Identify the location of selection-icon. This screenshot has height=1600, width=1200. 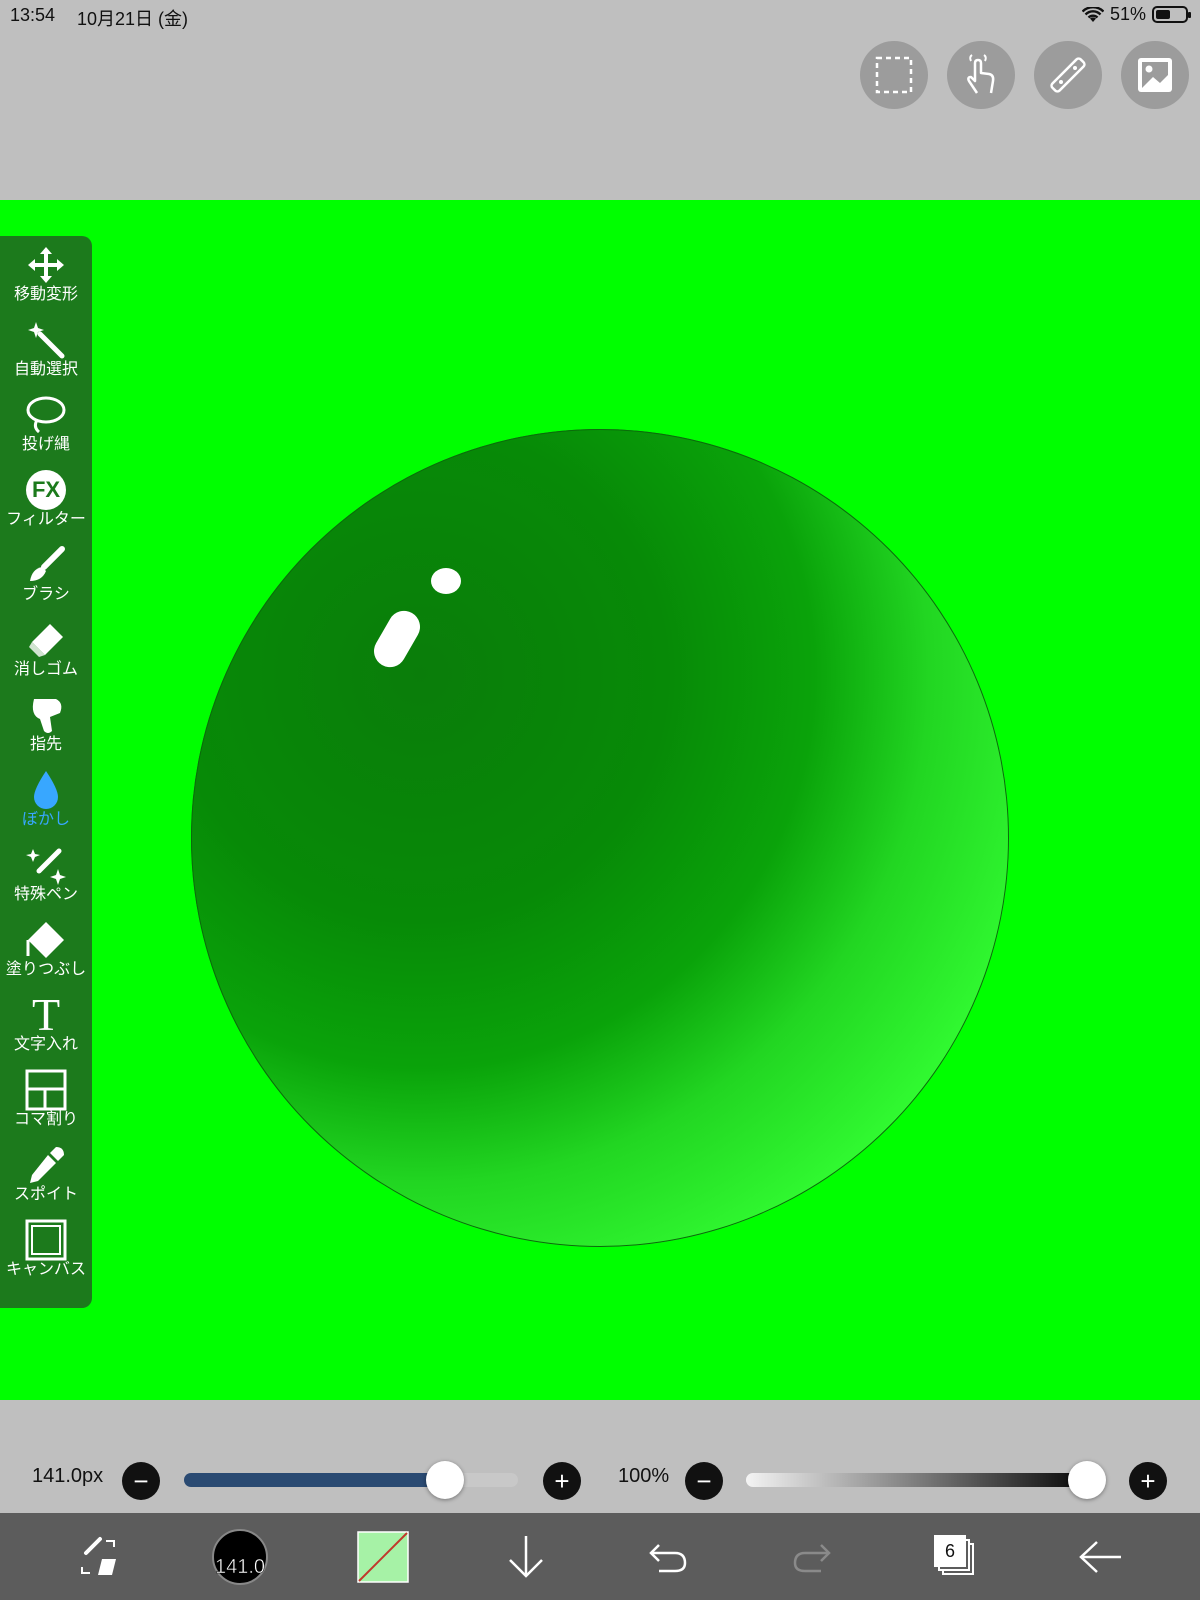
(894, 75).